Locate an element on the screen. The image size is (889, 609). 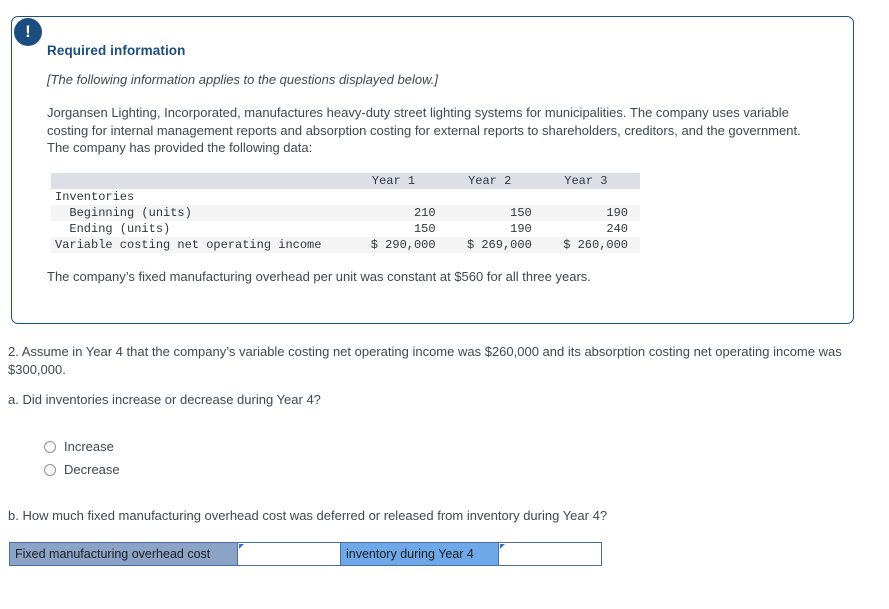
row-value-year1: 150 is located at coordinates (424, 228).